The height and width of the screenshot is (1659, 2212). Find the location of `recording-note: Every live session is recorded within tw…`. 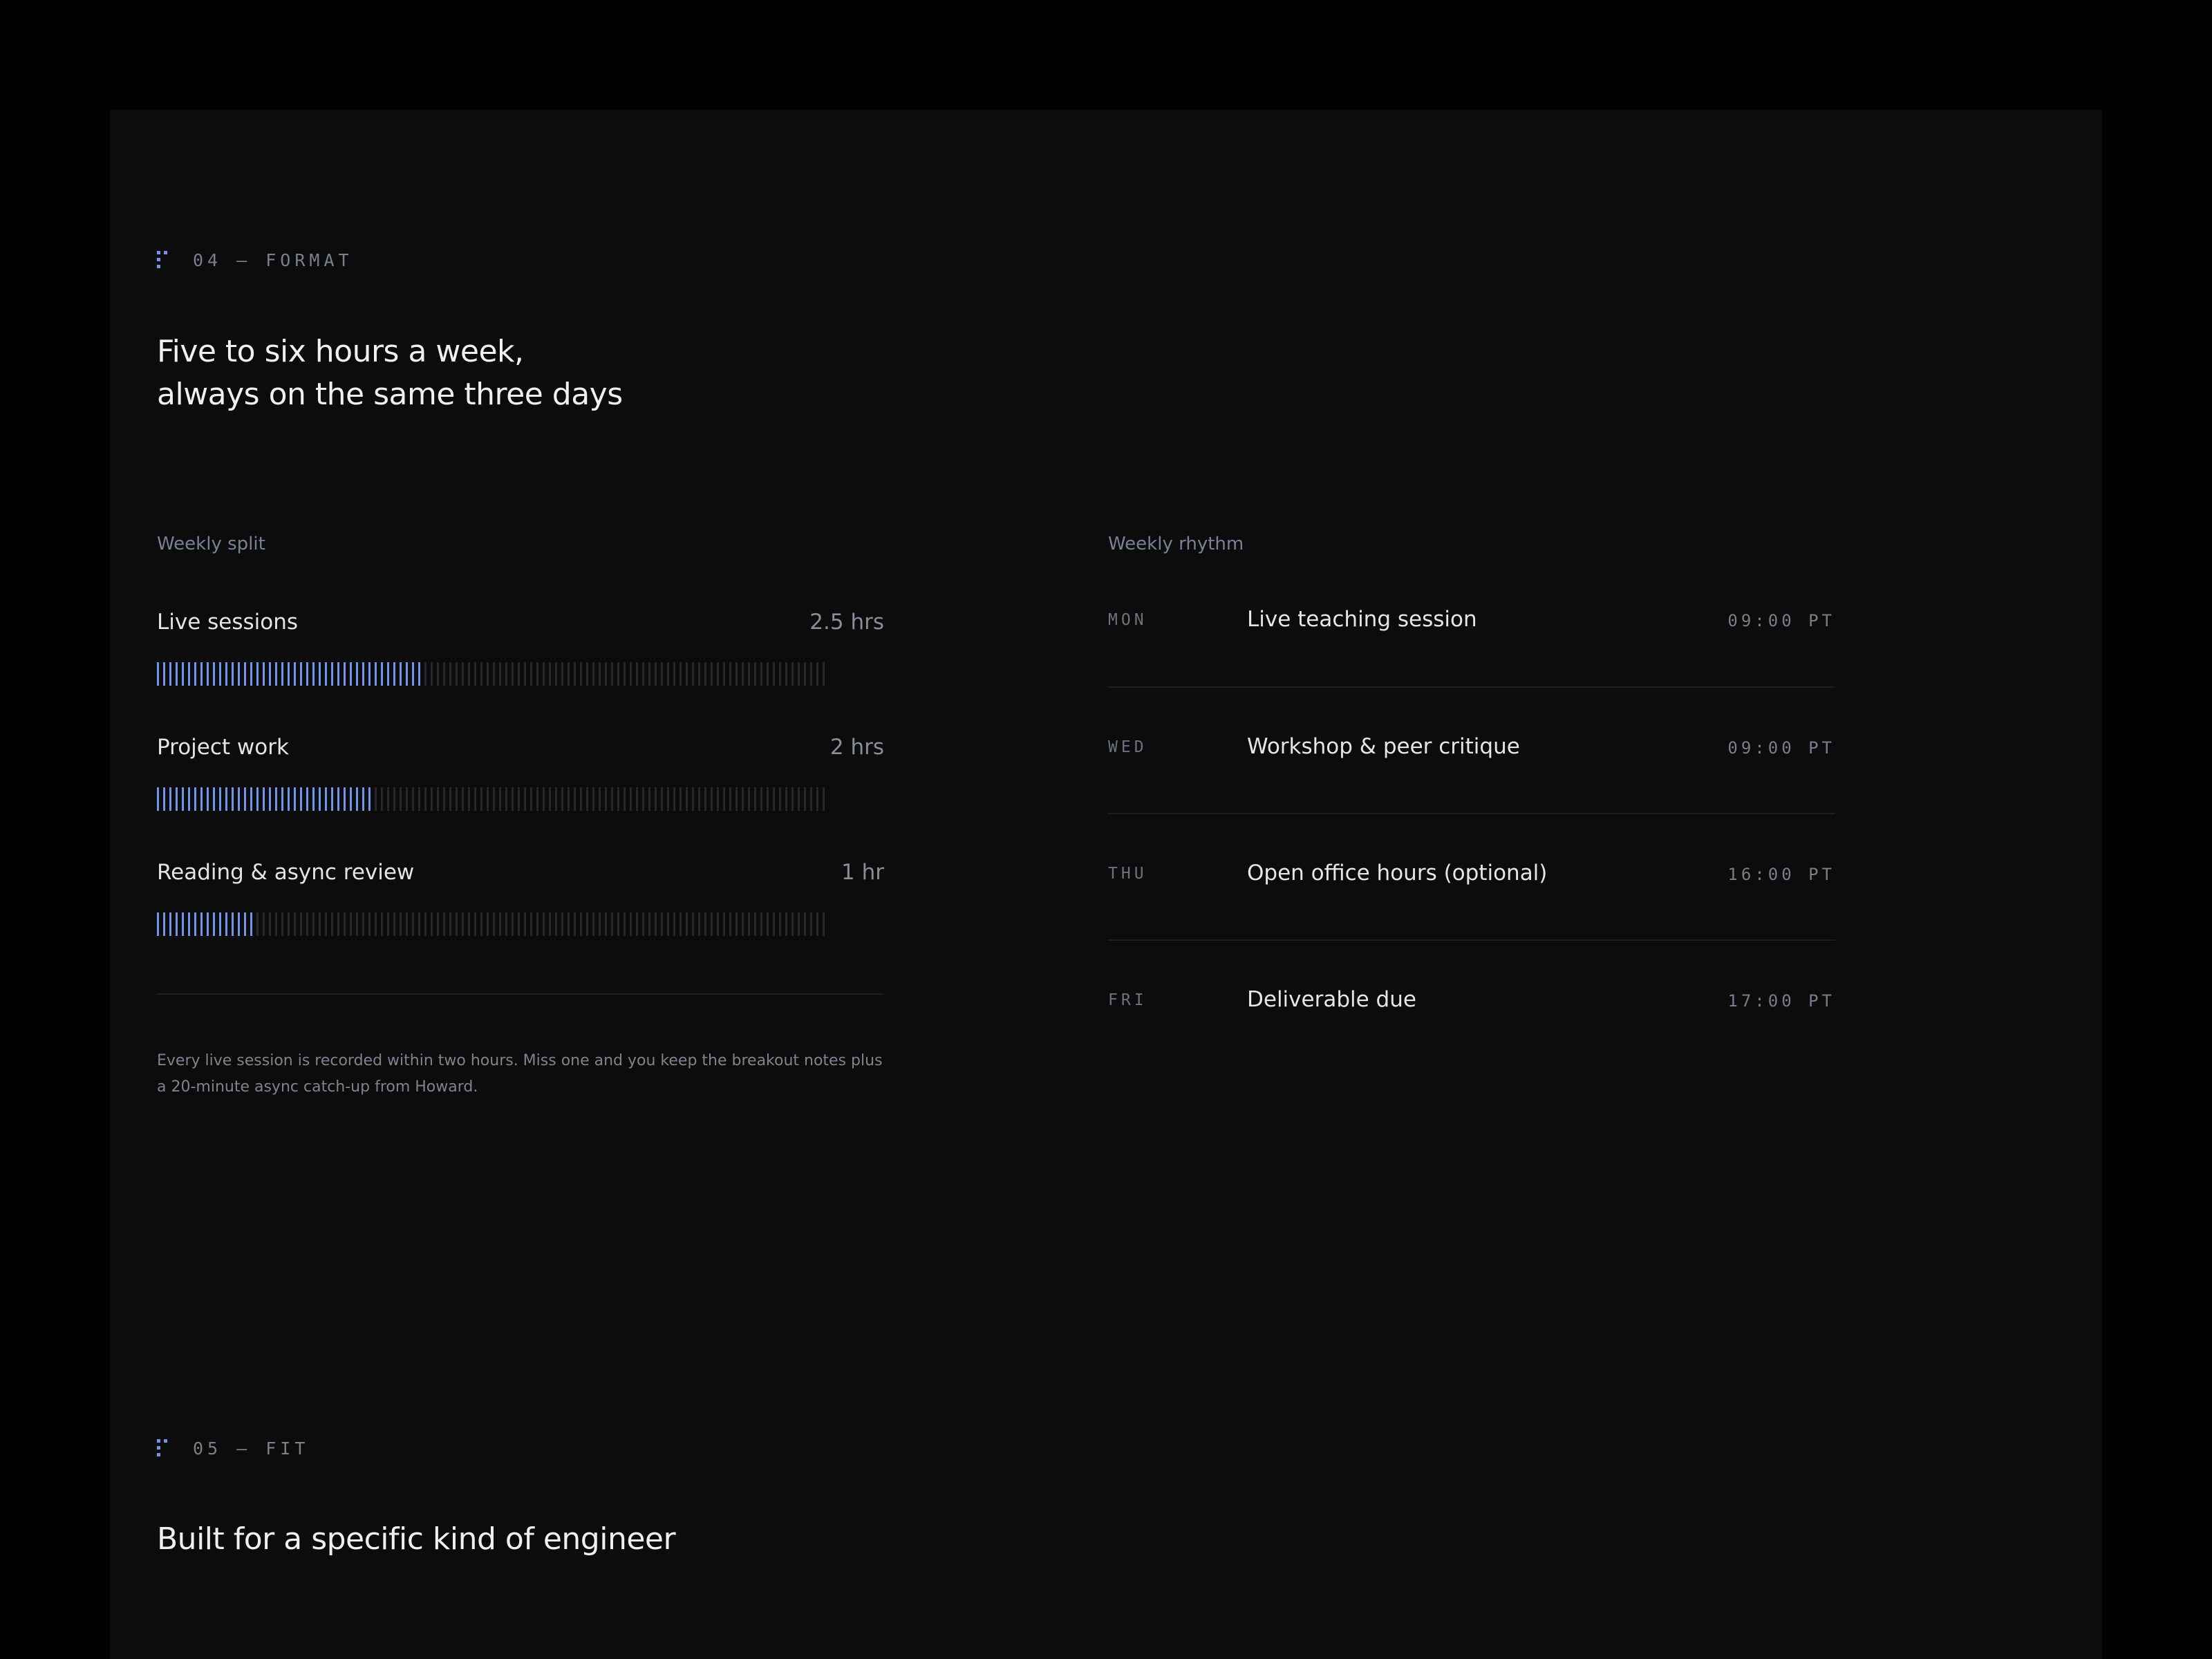

recording-note: Every live session is recorded within tw… is located at coordinates (520, 1074).